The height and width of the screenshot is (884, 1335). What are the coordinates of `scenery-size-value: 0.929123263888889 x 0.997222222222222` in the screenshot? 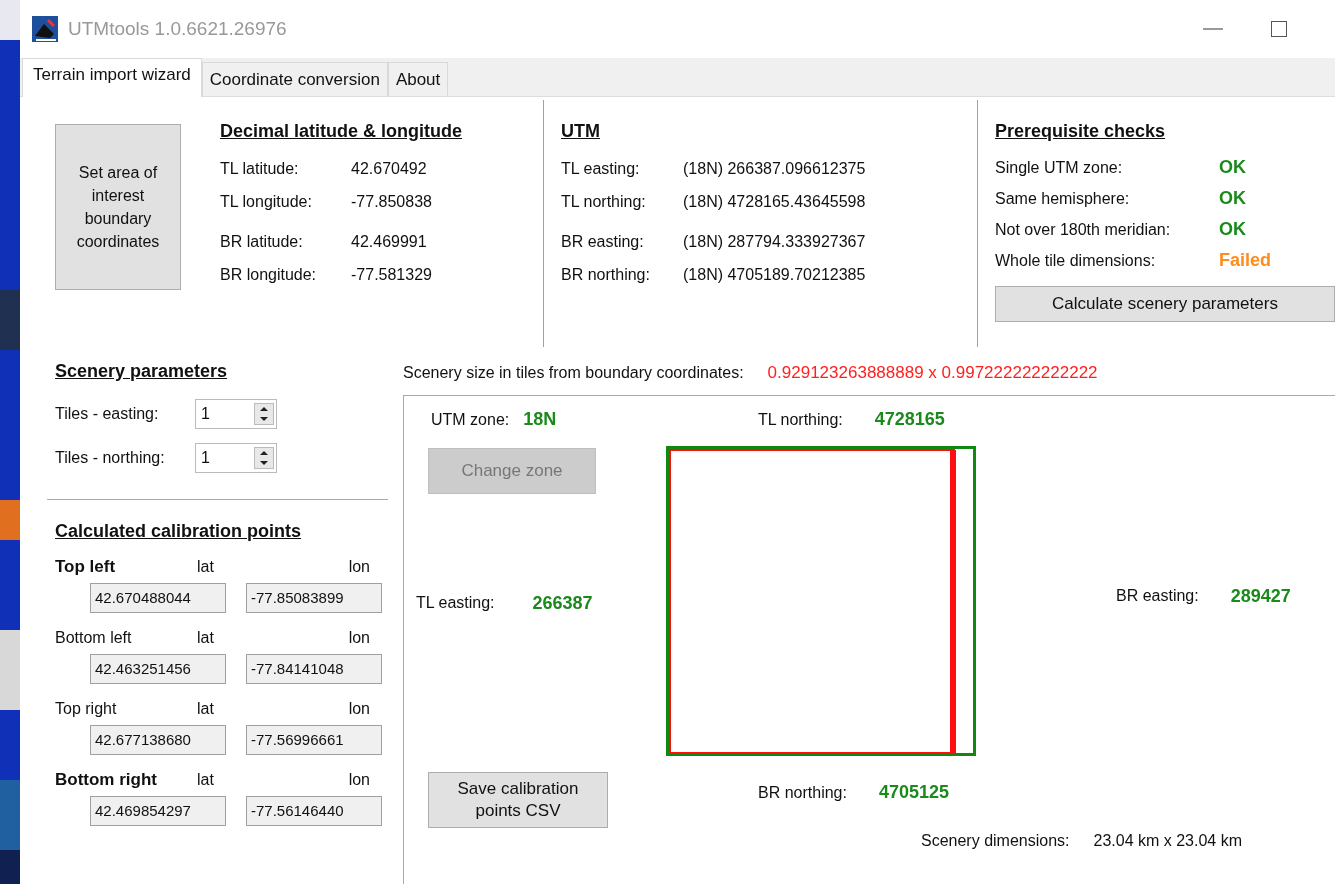 It's located at (932, 373).